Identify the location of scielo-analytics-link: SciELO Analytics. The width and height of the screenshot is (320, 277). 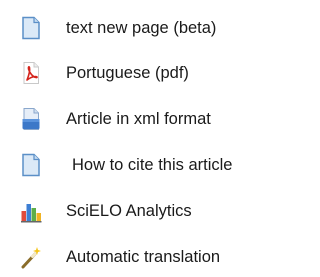
(147, 211).